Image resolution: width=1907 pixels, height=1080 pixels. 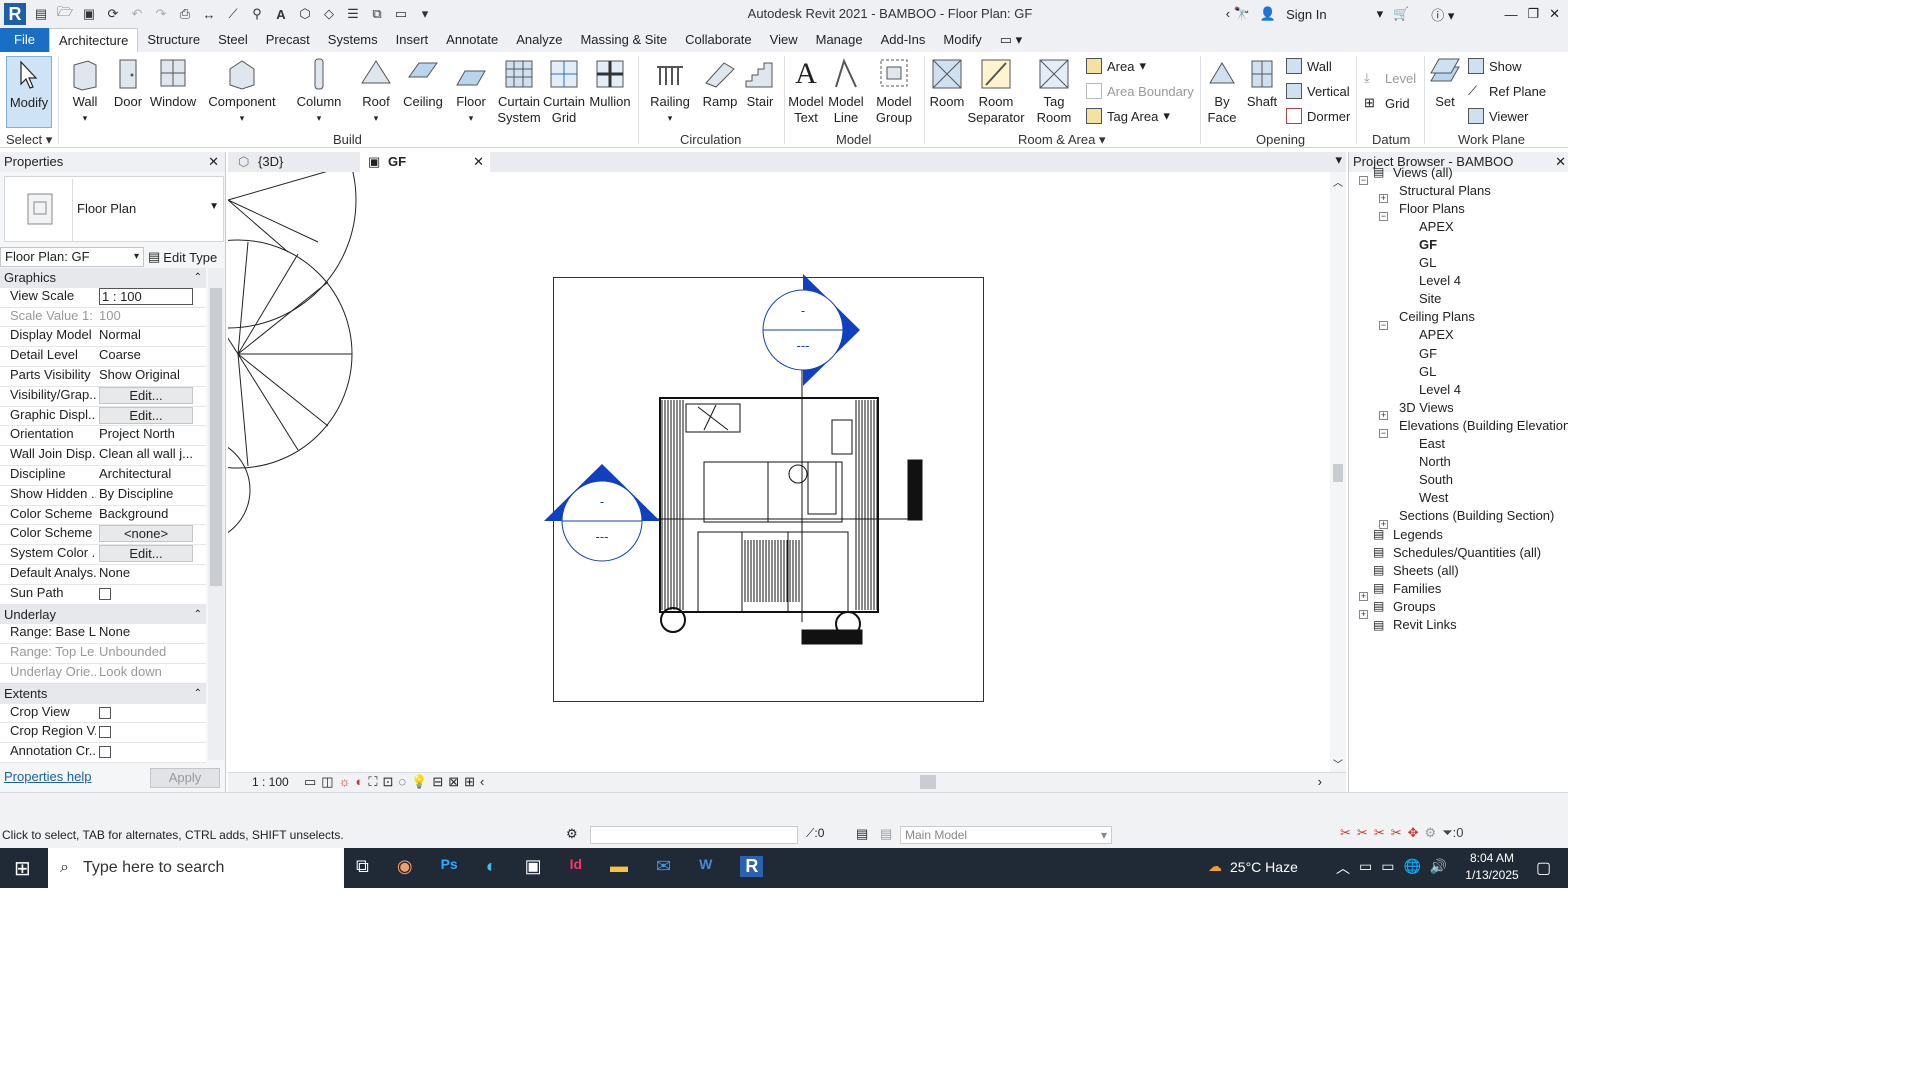 What do you see at coordinates (257, 14) in the screenshot?
I see `tag-icon: ⚲` at bounding box center [257, 14].